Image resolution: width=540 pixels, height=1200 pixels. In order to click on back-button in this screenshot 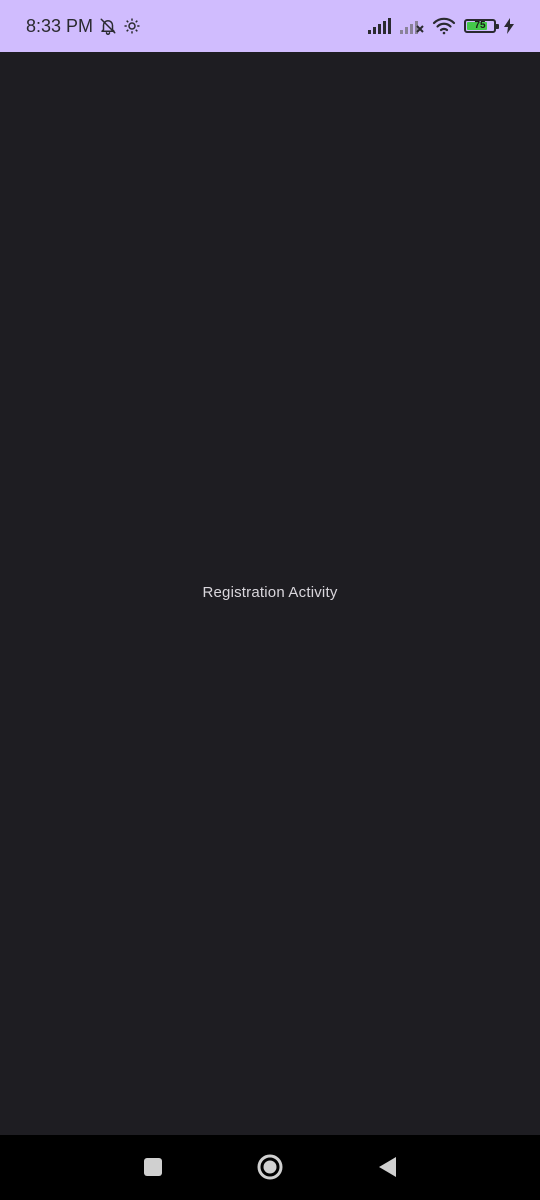, I will do `click(387, 1167)`.